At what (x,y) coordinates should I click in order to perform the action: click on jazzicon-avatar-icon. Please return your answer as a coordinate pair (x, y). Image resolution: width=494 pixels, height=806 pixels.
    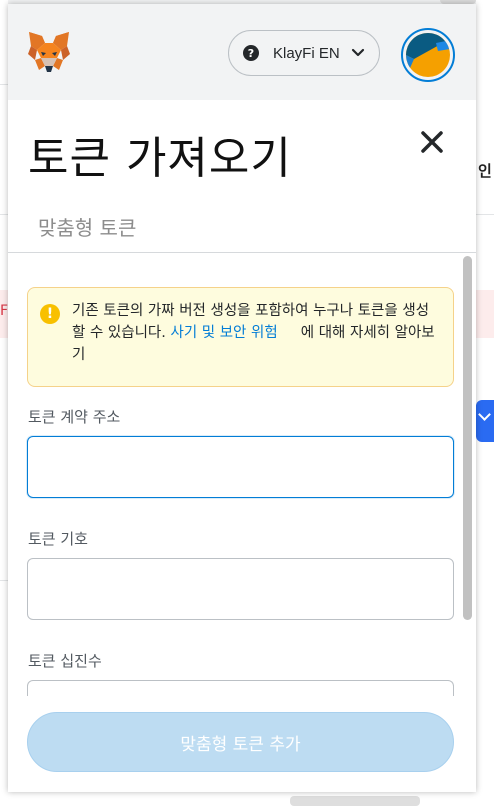
    Looking at the image, I should click on (428, 55).